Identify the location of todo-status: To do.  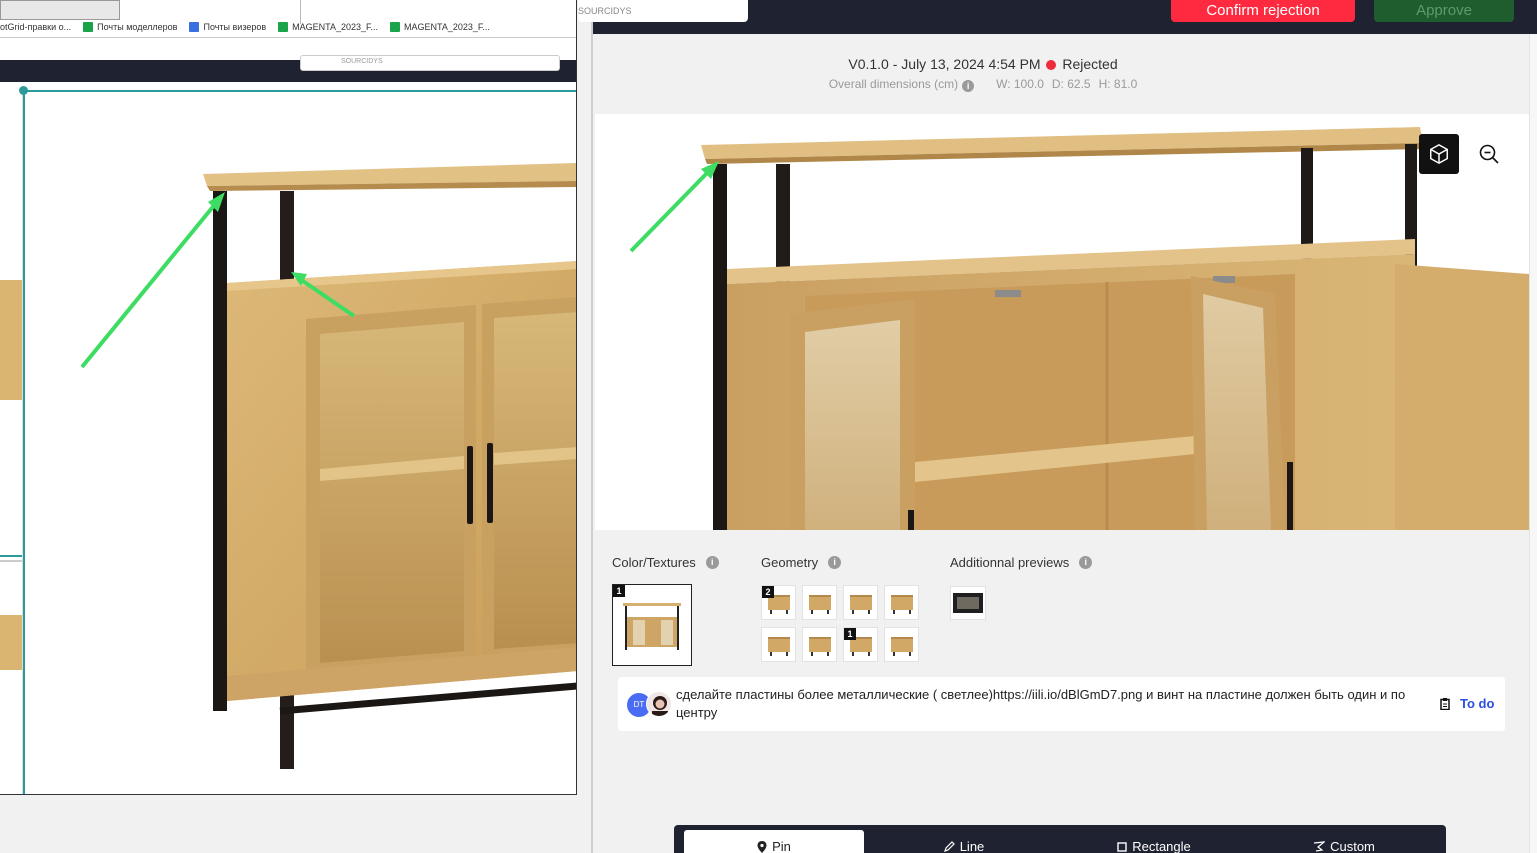
(1467, 703).